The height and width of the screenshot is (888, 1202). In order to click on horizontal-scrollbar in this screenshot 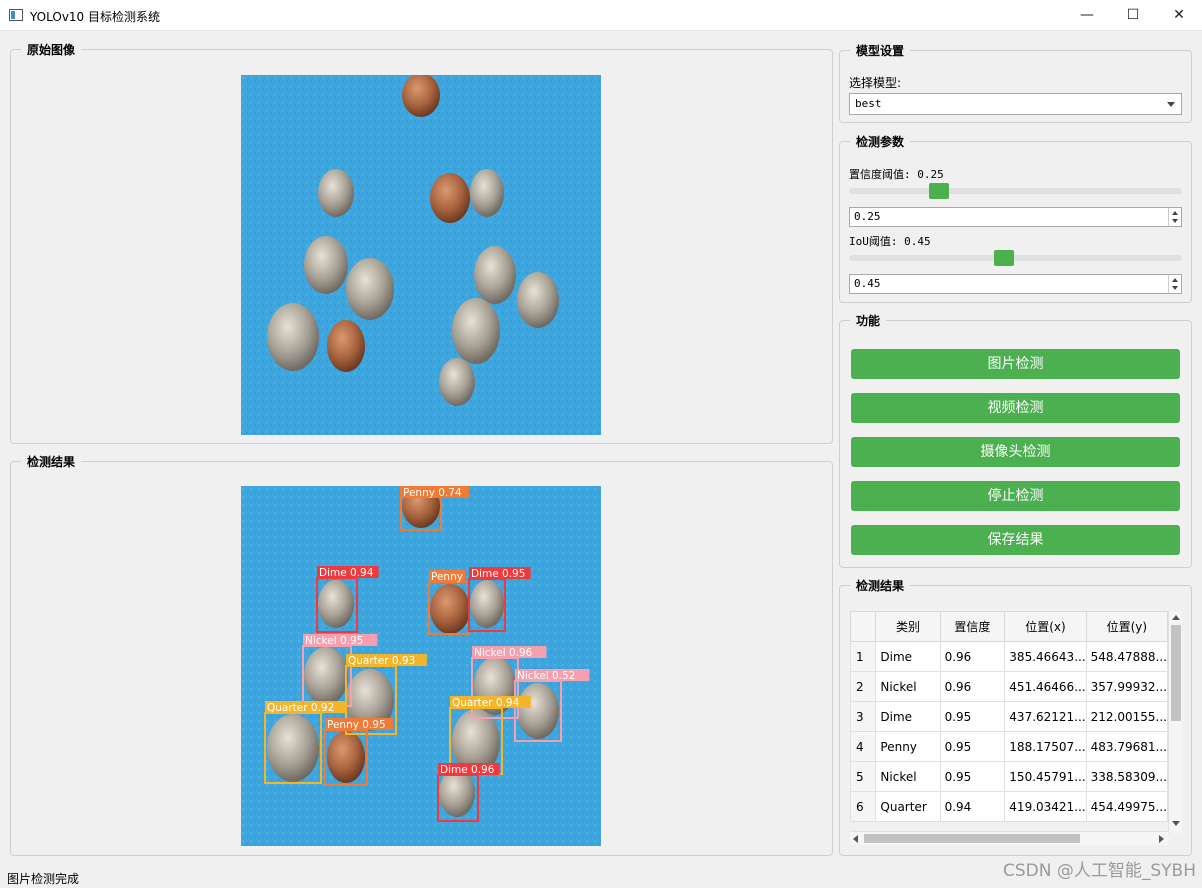, I will do `click(1009, 838)`.